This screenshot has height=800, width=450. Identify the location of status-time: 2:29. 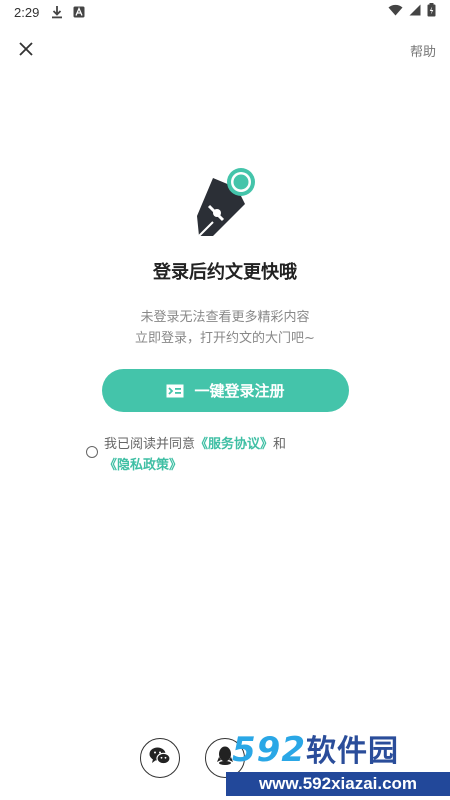
(27, 12).